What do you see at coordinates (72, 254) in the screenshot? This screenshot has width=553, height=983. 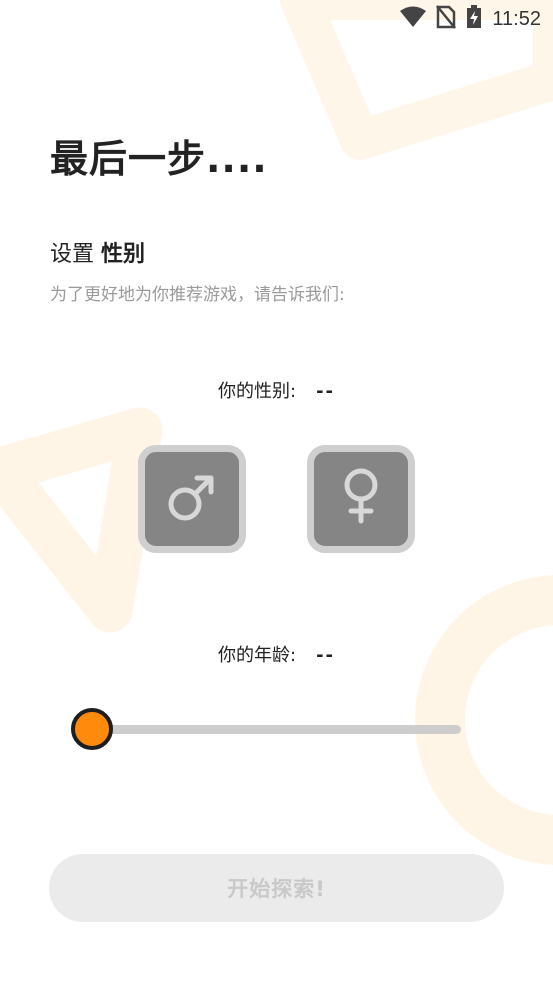 I see `section-title-prefix: 设置` at bounding box center [72, 254].